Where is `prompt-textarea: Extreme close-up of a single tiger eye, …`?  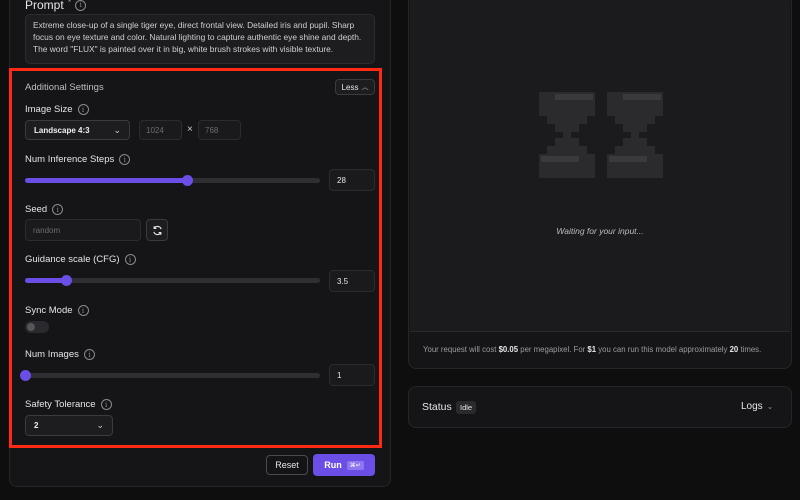
prompt-textarea: Extreme close-up of a single tiger eye, … is located at coordinates (200, 39).